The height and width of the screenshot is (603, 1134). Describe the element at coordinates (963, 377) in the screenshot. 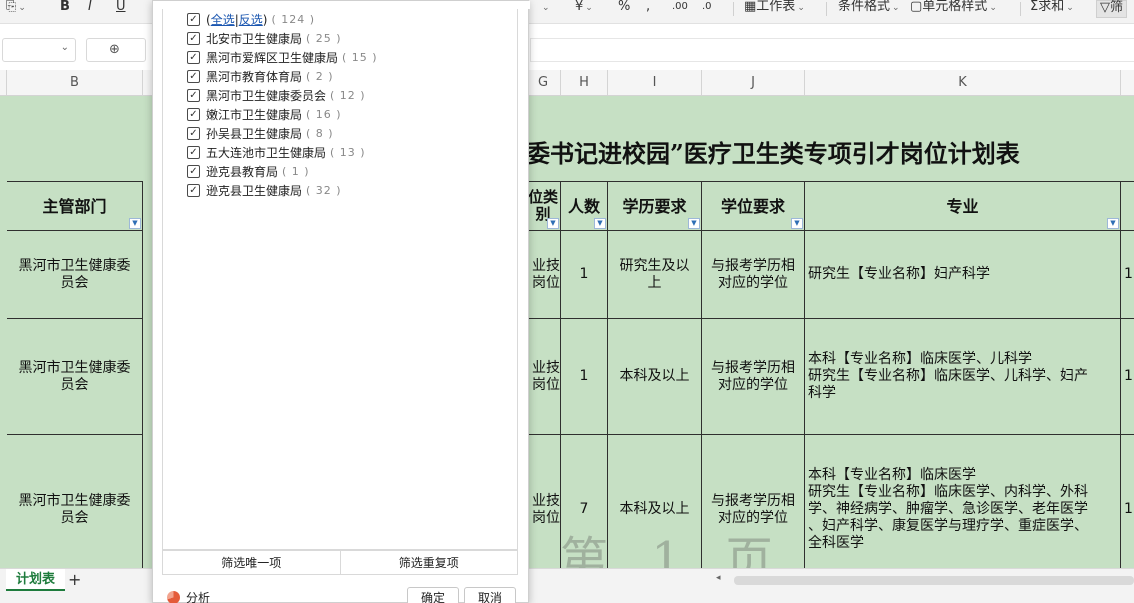

I see `row2-major: 本科【专业名称】临床医学、儿科学 研究生【专业名称】临床医学、儿科学、妇产 科学` at that location.